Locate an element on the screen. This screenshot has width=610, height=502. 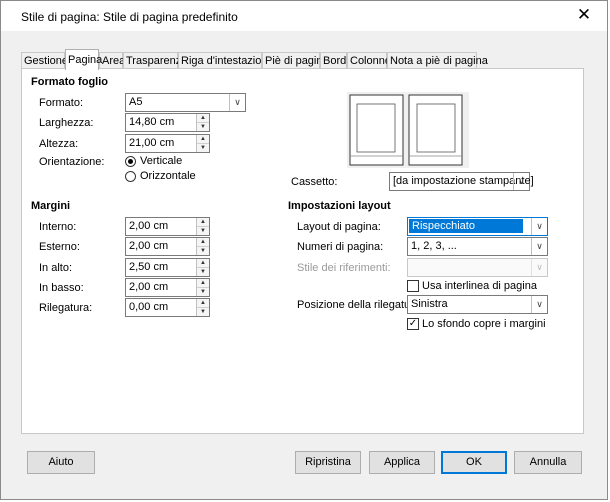
close-icon: ✕ is located at coordinates (584, 15).